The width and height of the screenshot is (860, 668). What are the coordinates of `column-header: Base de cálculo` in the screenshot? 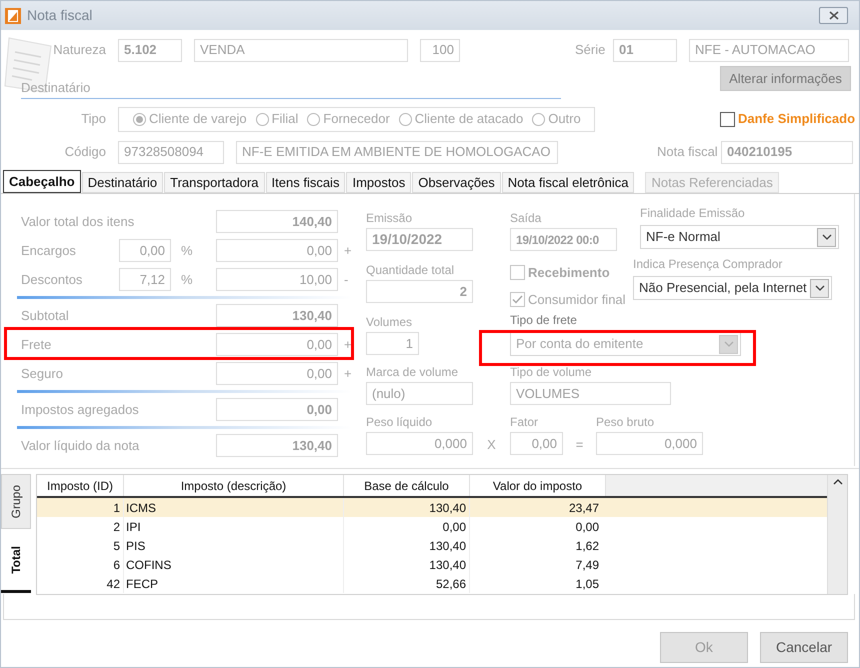 It's located at (407, 485).